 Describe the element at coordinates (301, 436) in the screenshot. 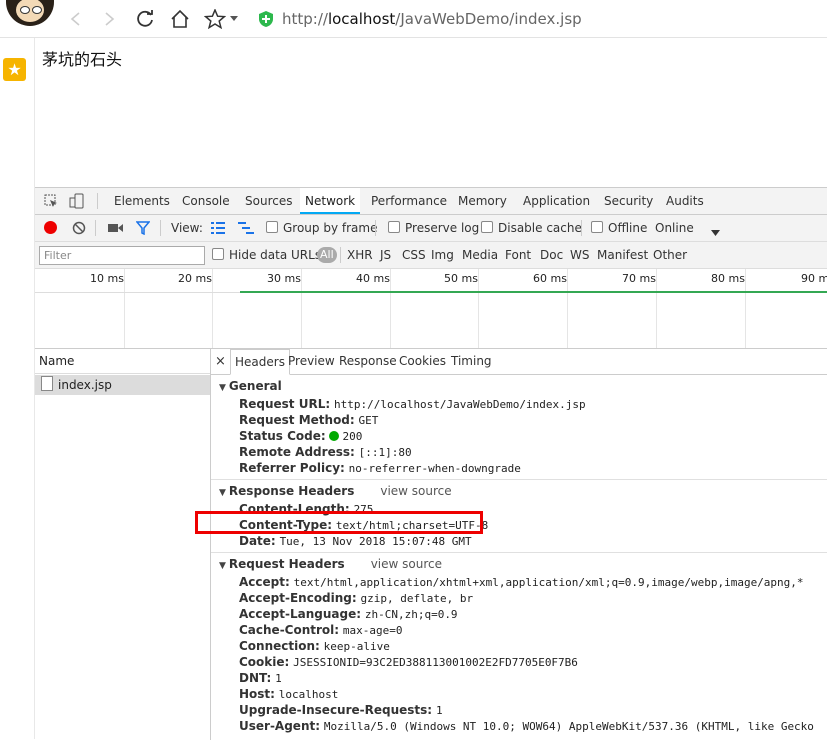

I see `header-row: Status Code: 200` at that location.